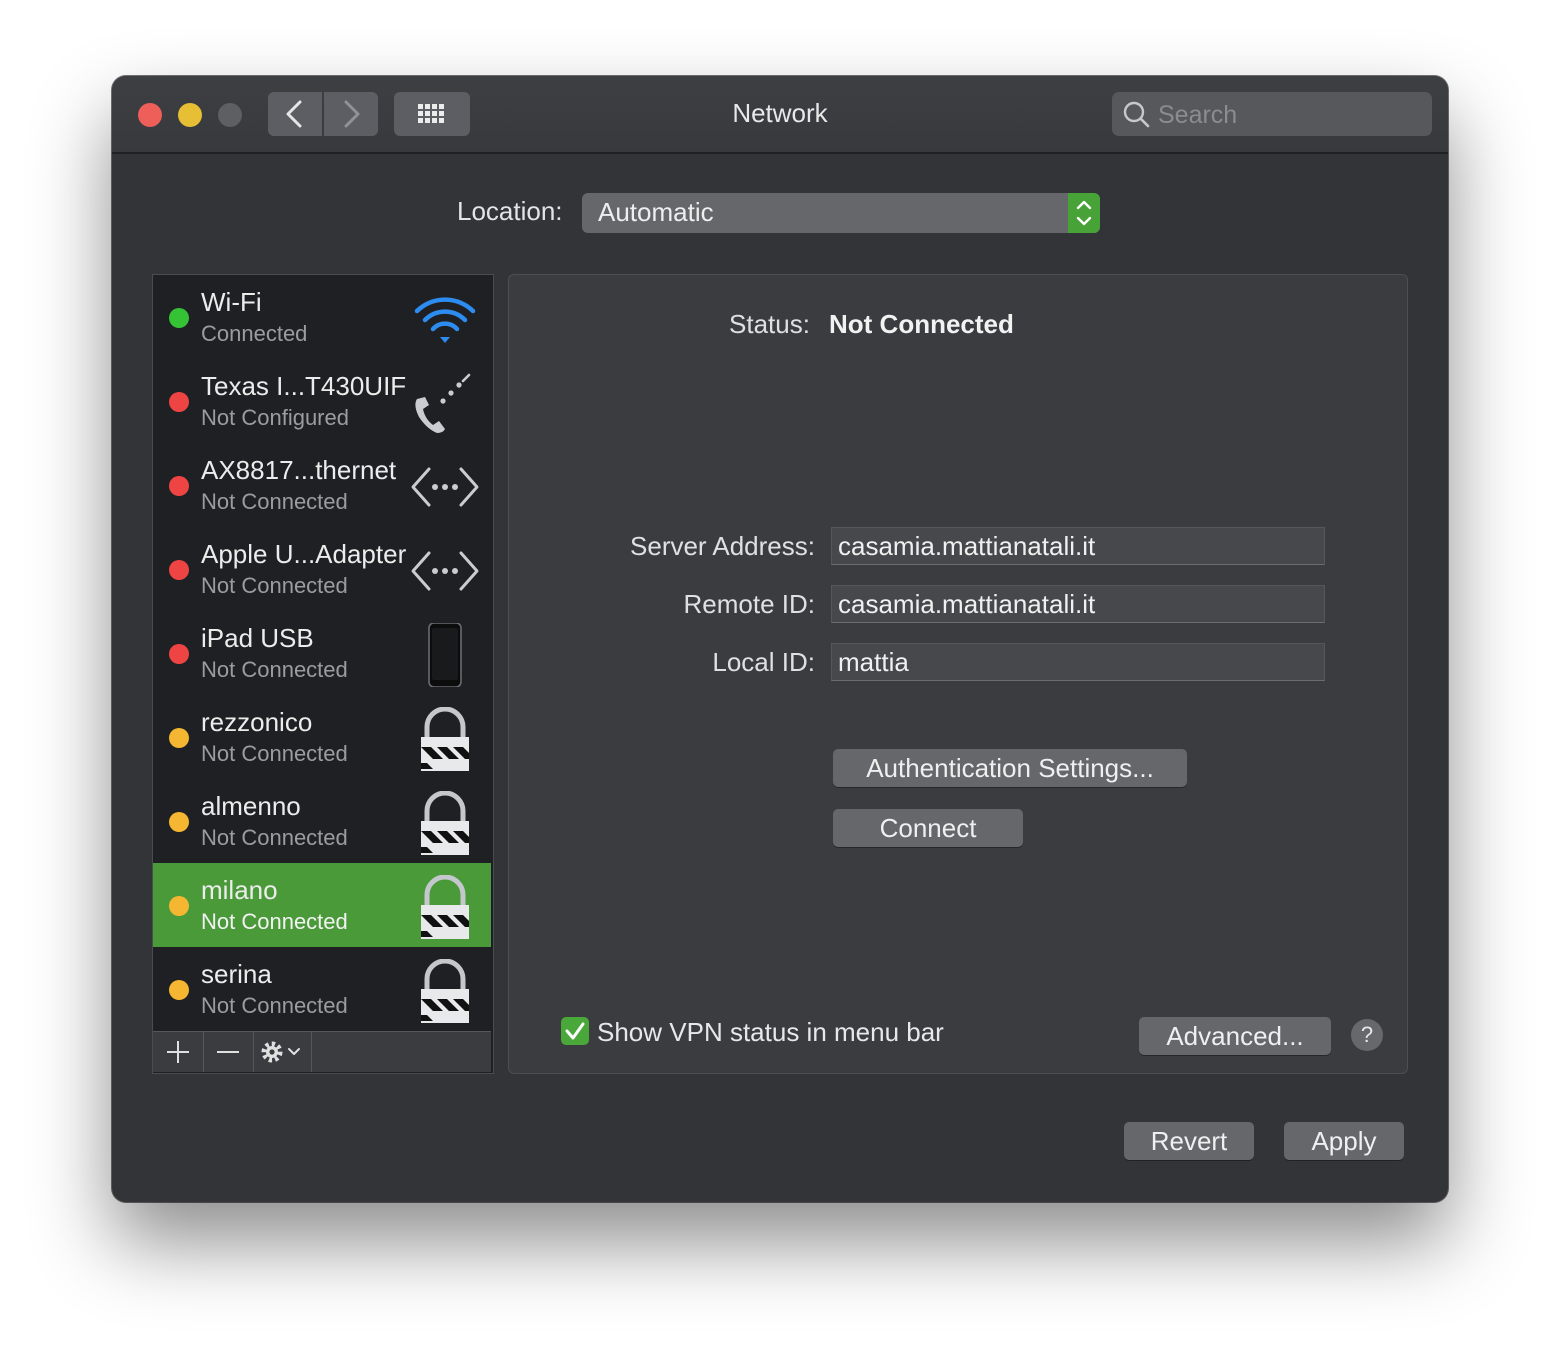  Describe the element at coordinates (770, 1032) in the screenshot. I see `show-vpn-status-label: Show VPN status in menu bar` at that location.